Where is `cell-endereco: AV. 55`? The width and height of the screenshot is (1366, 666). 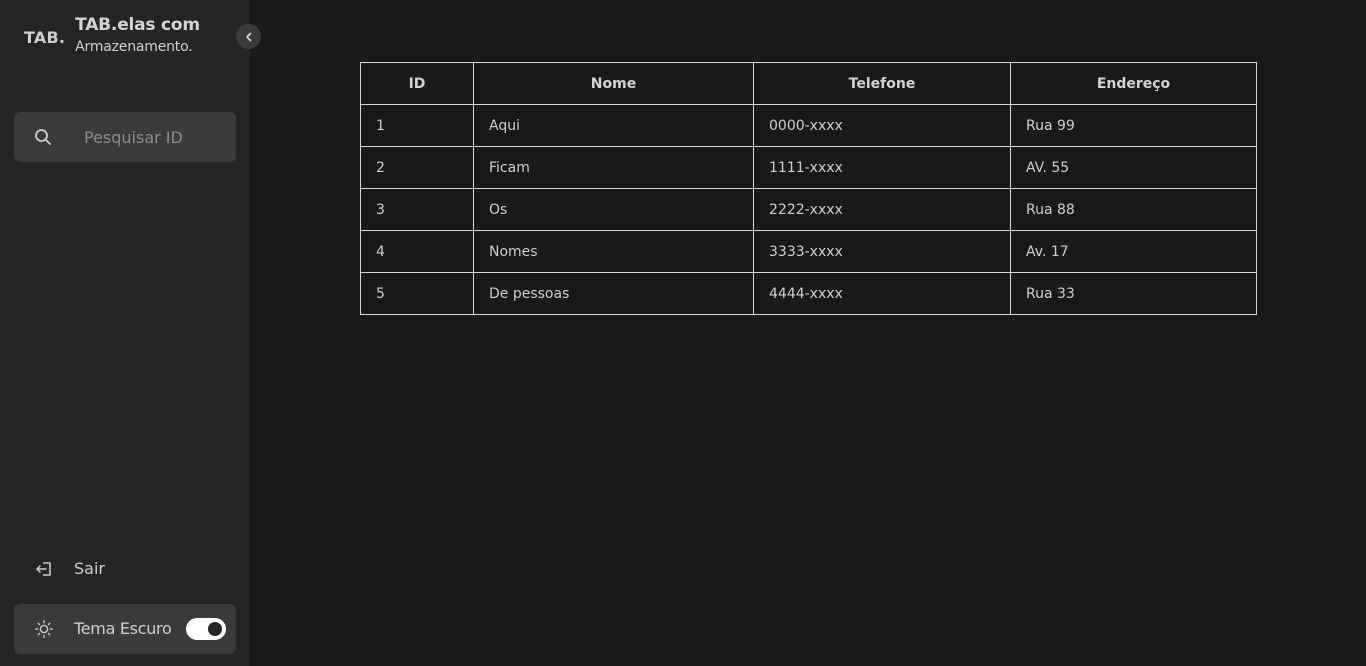 cell-endereco: AV. 55 is located at coordinates (1133, 167).